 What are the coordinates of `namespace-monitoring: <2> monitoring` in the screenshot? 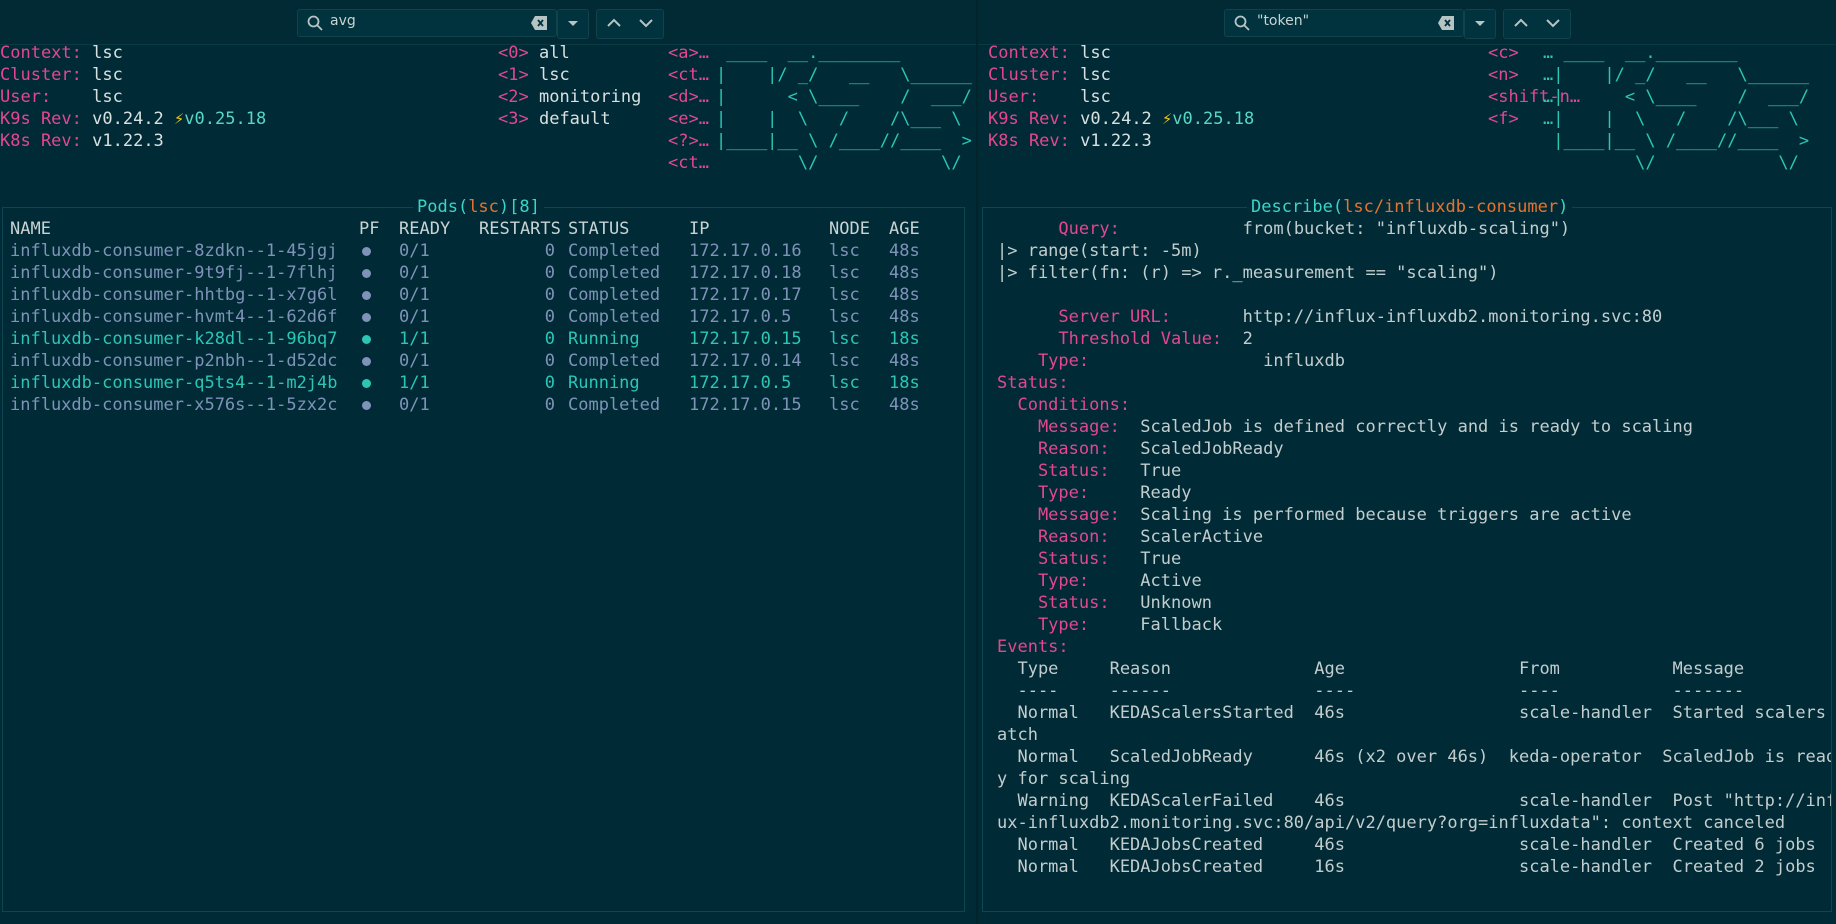 It's located at (569, 97).